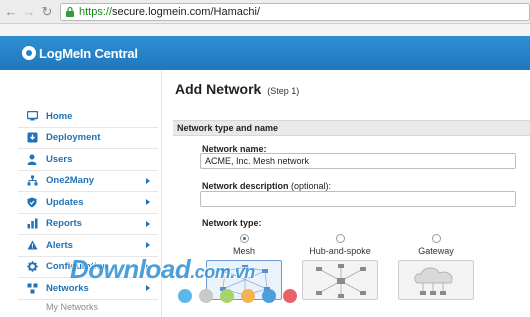 The width and height of the screenshot is (530, 317). I want to click on watermark-dots, so click(241, 296).